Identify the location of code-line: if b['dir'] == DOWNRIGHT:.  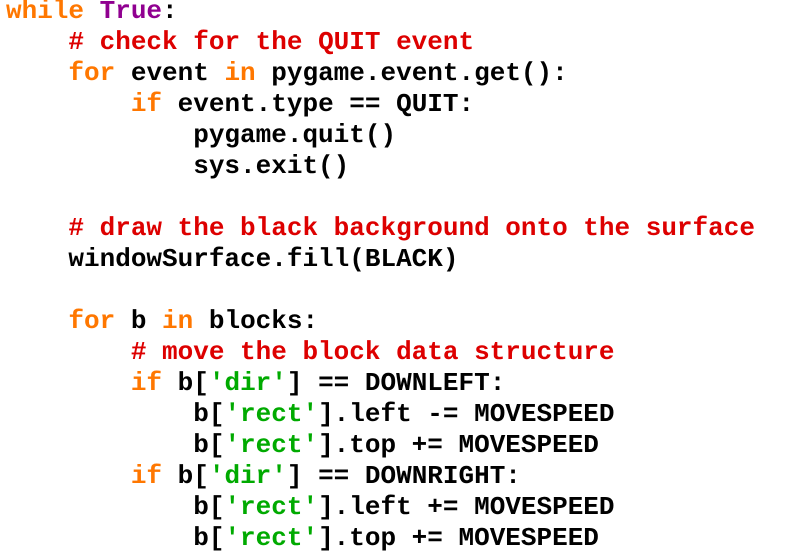
(263, 476).